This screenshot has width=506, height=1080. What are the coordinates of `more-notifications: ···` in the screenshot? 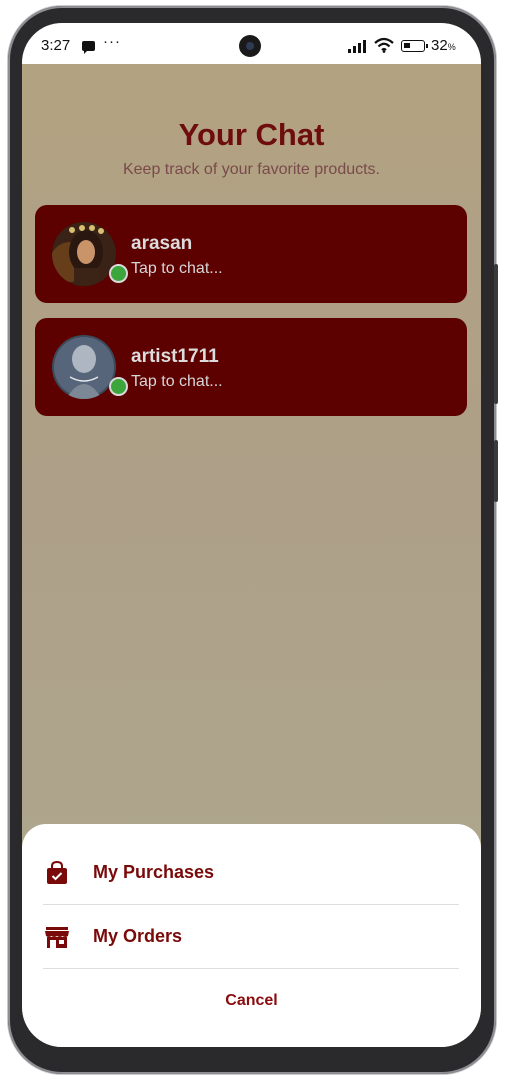 It's located at (112, 41).